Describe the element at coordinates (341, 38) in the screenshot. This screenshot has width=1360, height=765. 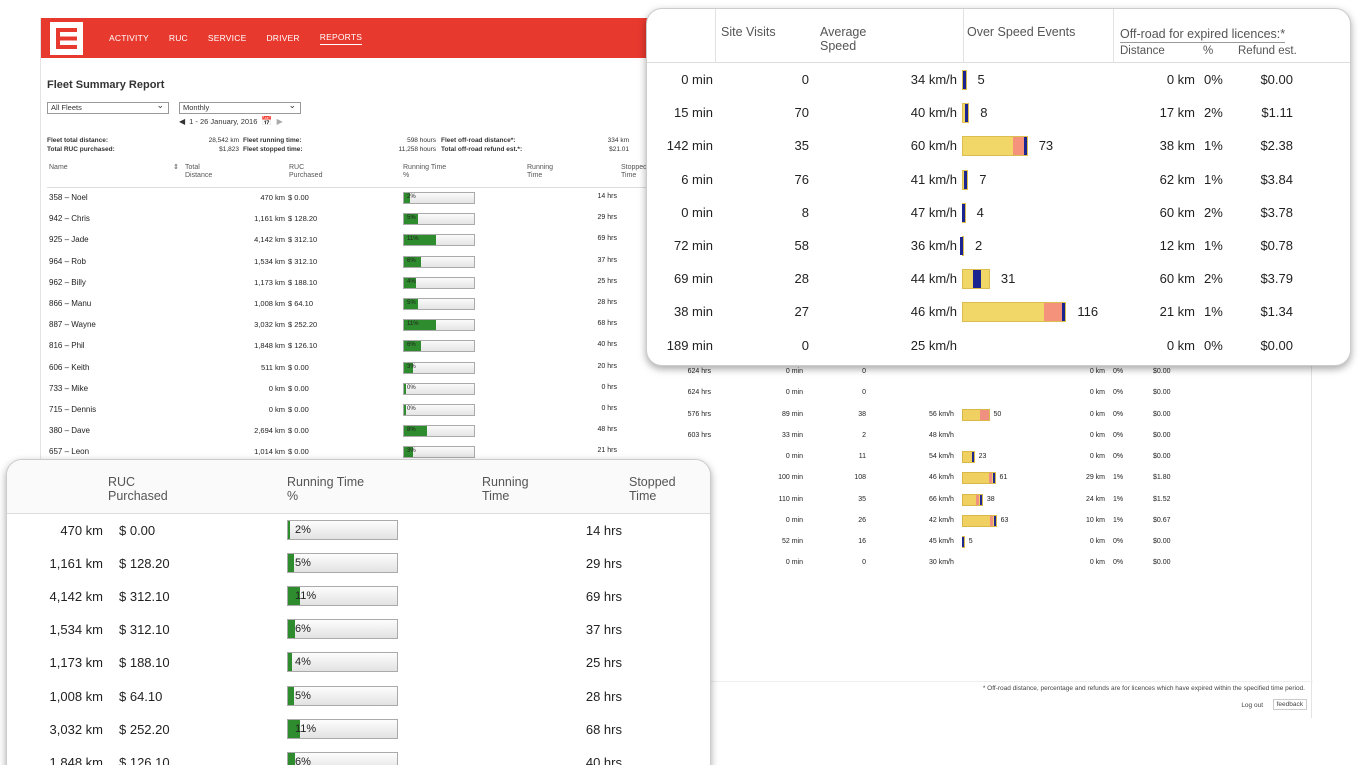
I see `nav-reports: REPORTS` at that location.